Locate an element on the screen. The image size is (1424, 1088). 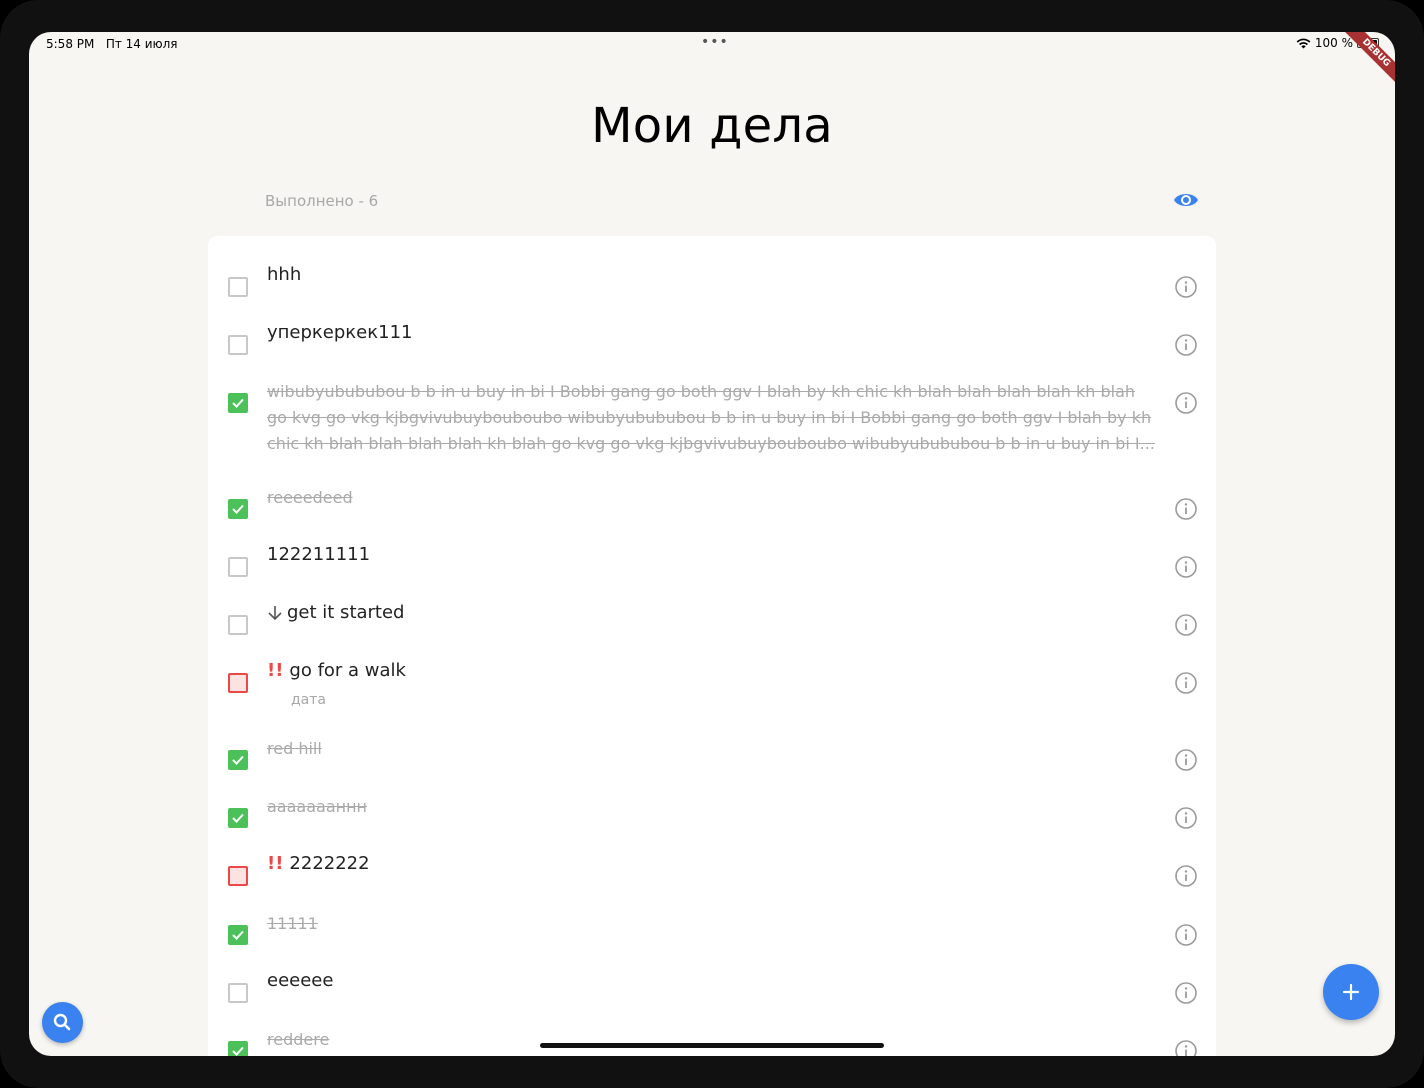
done-counter: Выполнено - 6 is located at coordinates (322, 201).